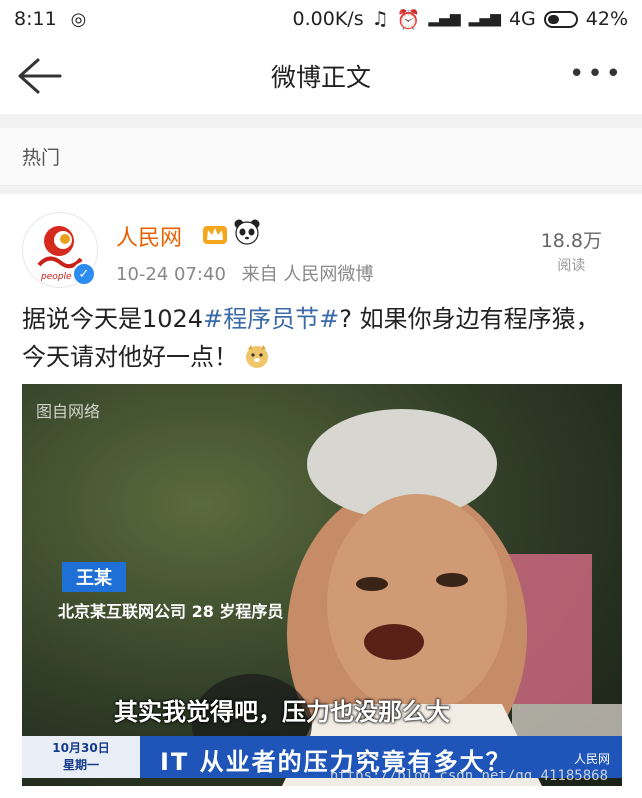 The width and height of the screenshot is (642, 798). What do you see at coordinates (560, 19) in the screenshot?
I see `battery-icon` at bounding box center [560, 19].